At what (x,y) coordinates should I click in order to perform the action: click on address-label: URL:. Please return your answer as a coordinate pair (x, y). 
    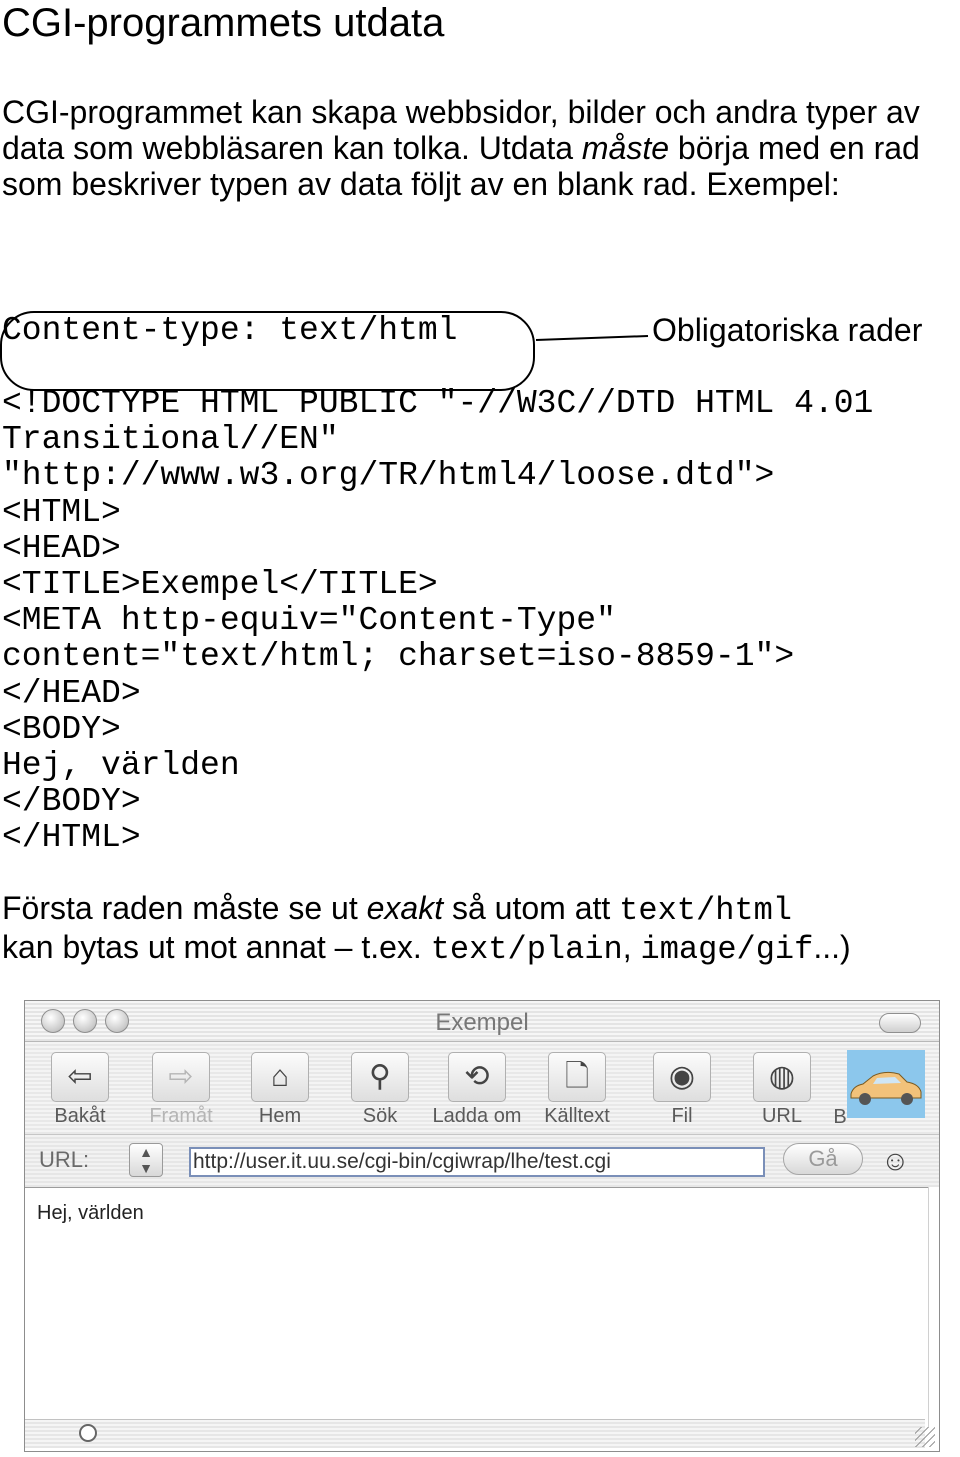
    Looking at the image, I should click on (64, 1159).